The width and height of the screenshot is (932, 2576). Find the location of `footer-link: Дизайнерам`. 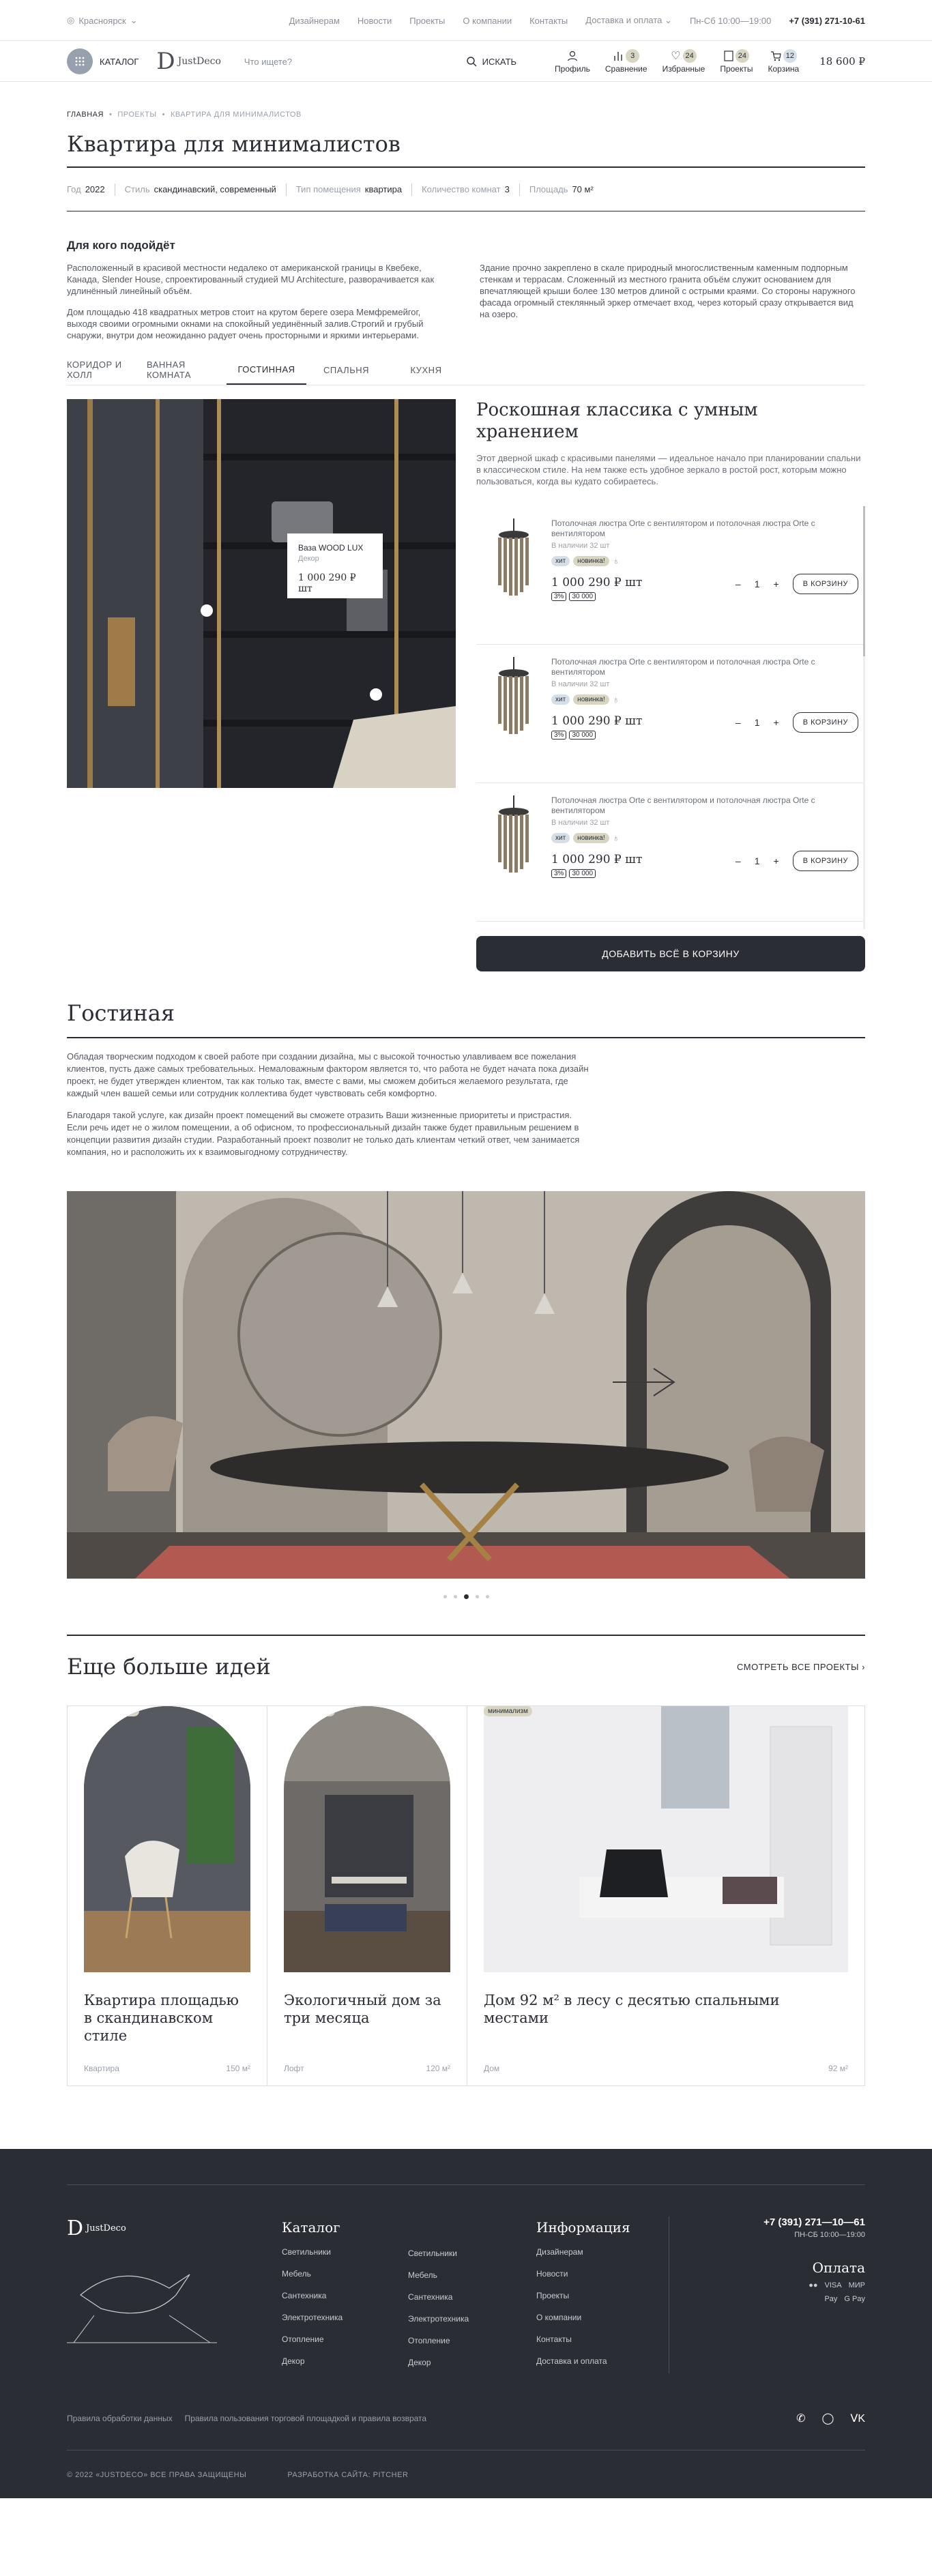

footer-link: Дизайнерам is located at coordinates (602, 2252).